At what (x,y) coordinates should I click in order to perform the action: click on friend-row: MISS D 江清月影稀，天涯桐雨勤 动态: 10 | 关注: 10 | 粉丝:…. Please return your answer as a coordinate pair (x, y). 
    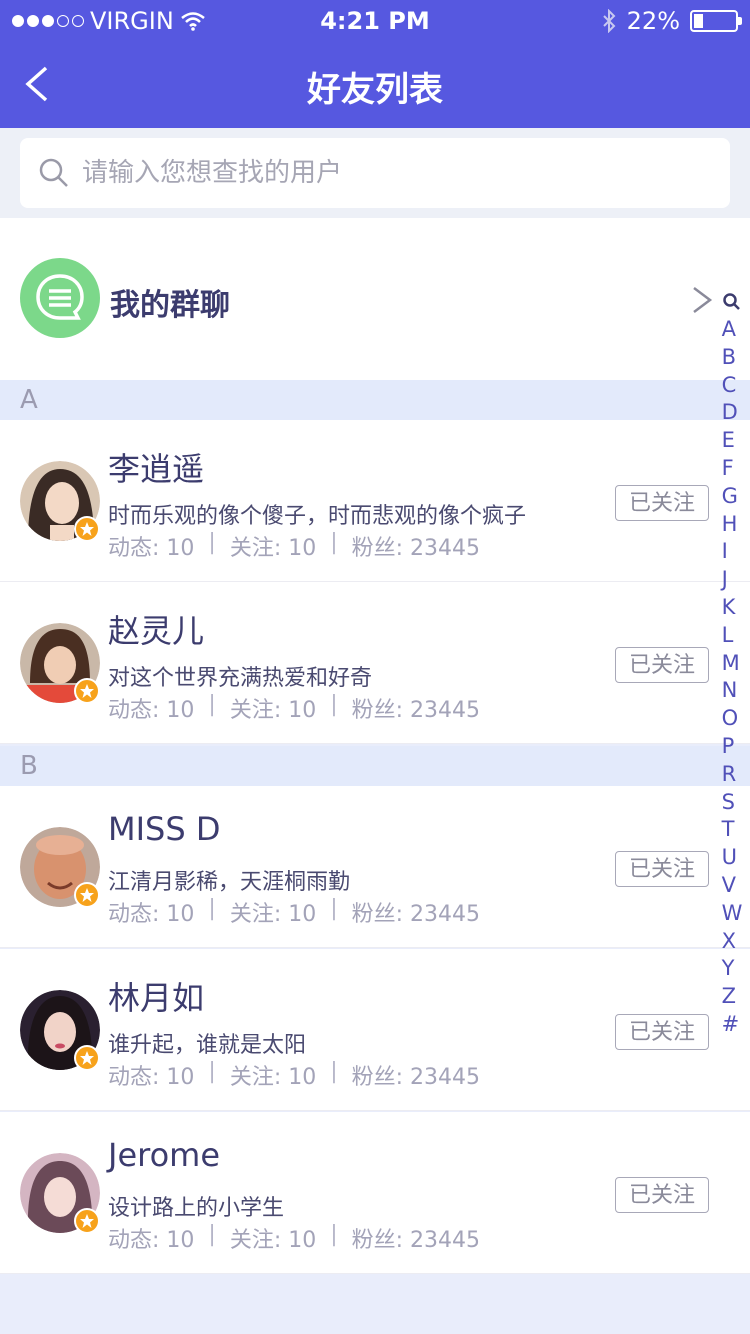
    Looking at the image, I should click on (375, 867).